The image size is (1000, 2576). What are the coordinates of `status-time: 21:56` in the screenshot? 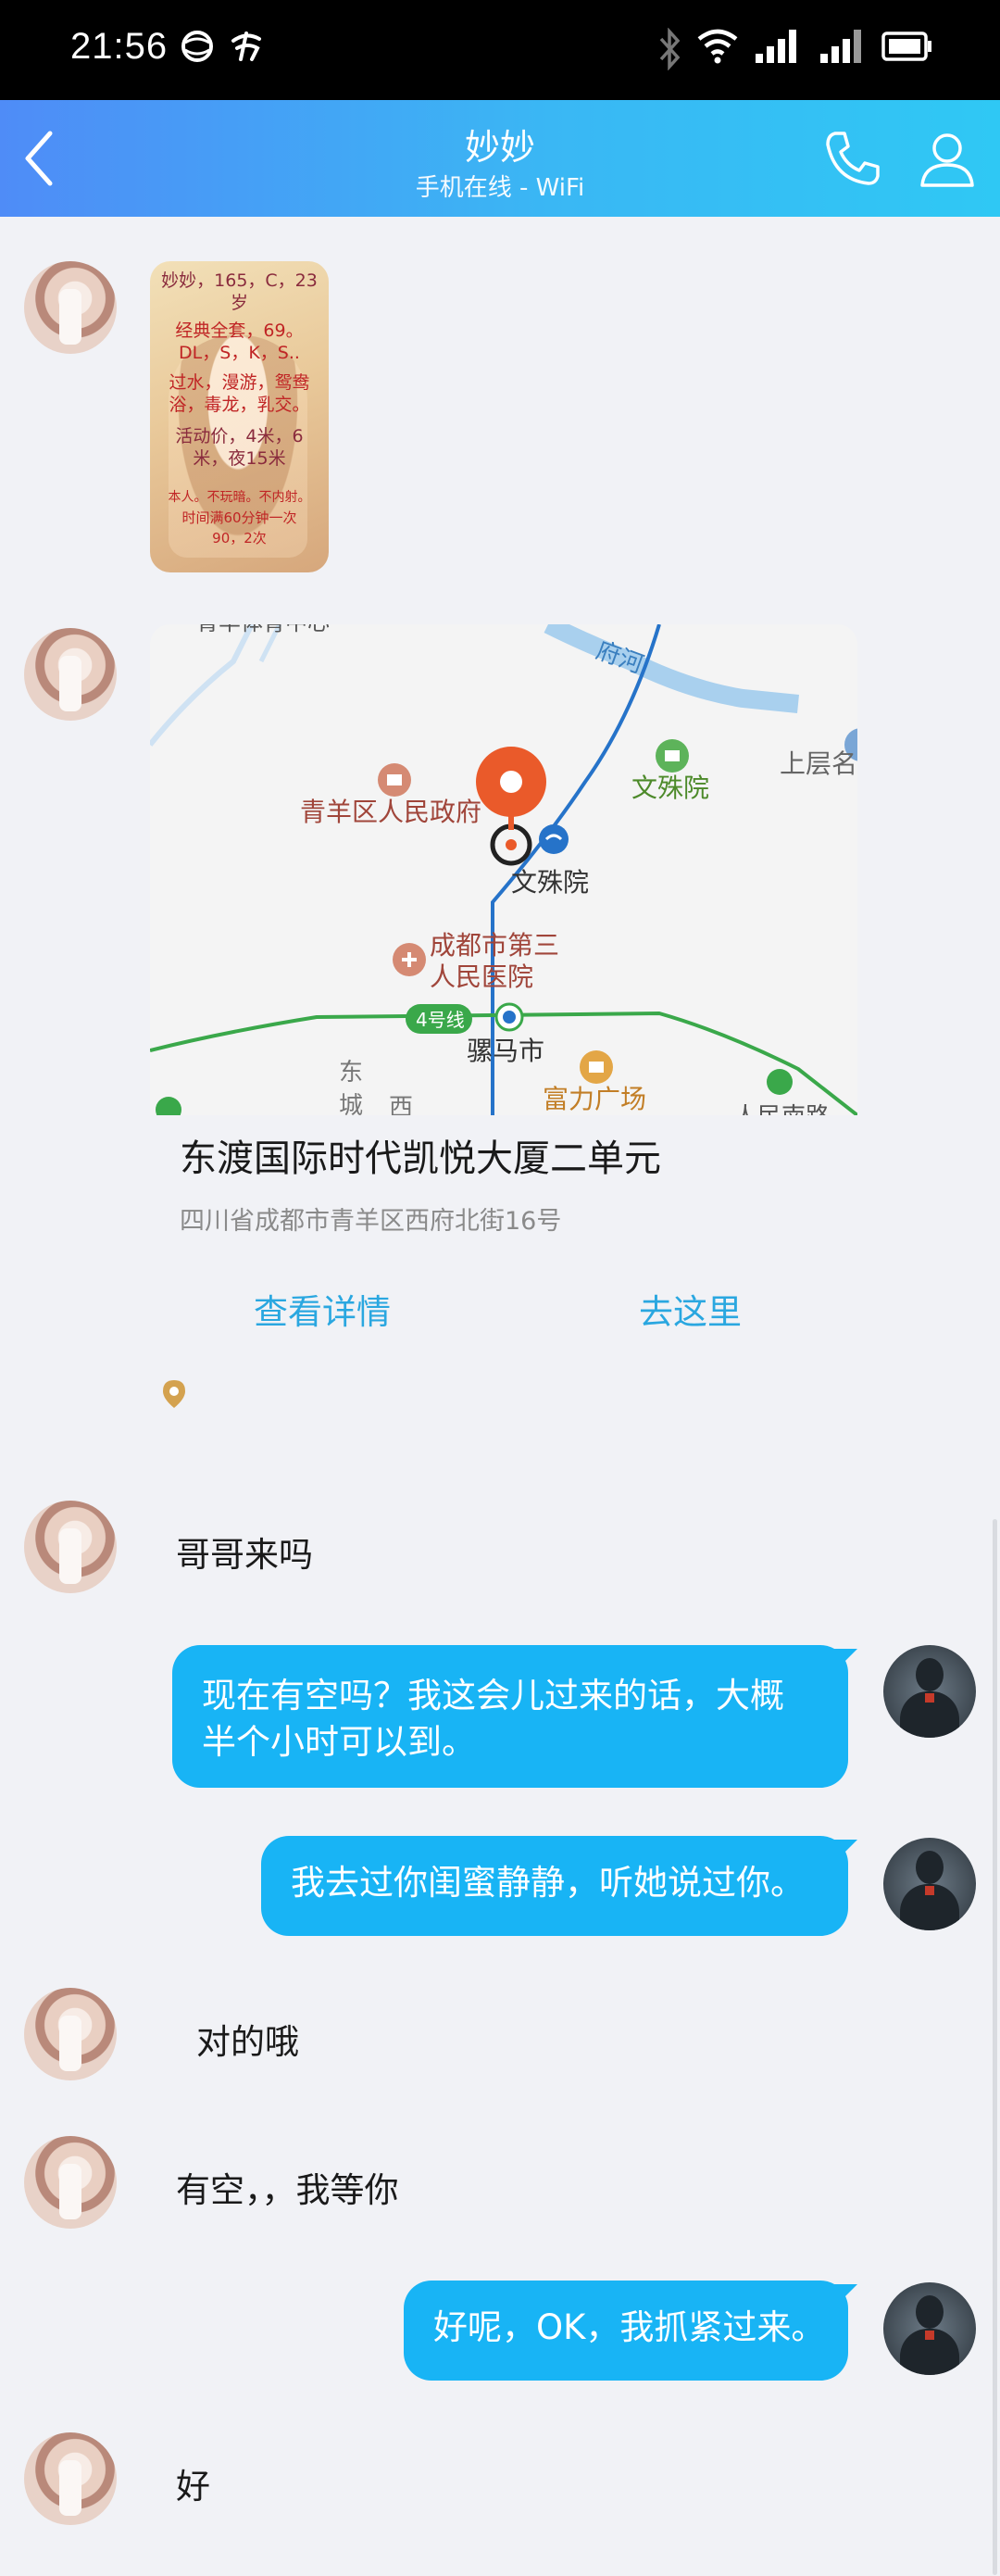 It's located at (119, 46).